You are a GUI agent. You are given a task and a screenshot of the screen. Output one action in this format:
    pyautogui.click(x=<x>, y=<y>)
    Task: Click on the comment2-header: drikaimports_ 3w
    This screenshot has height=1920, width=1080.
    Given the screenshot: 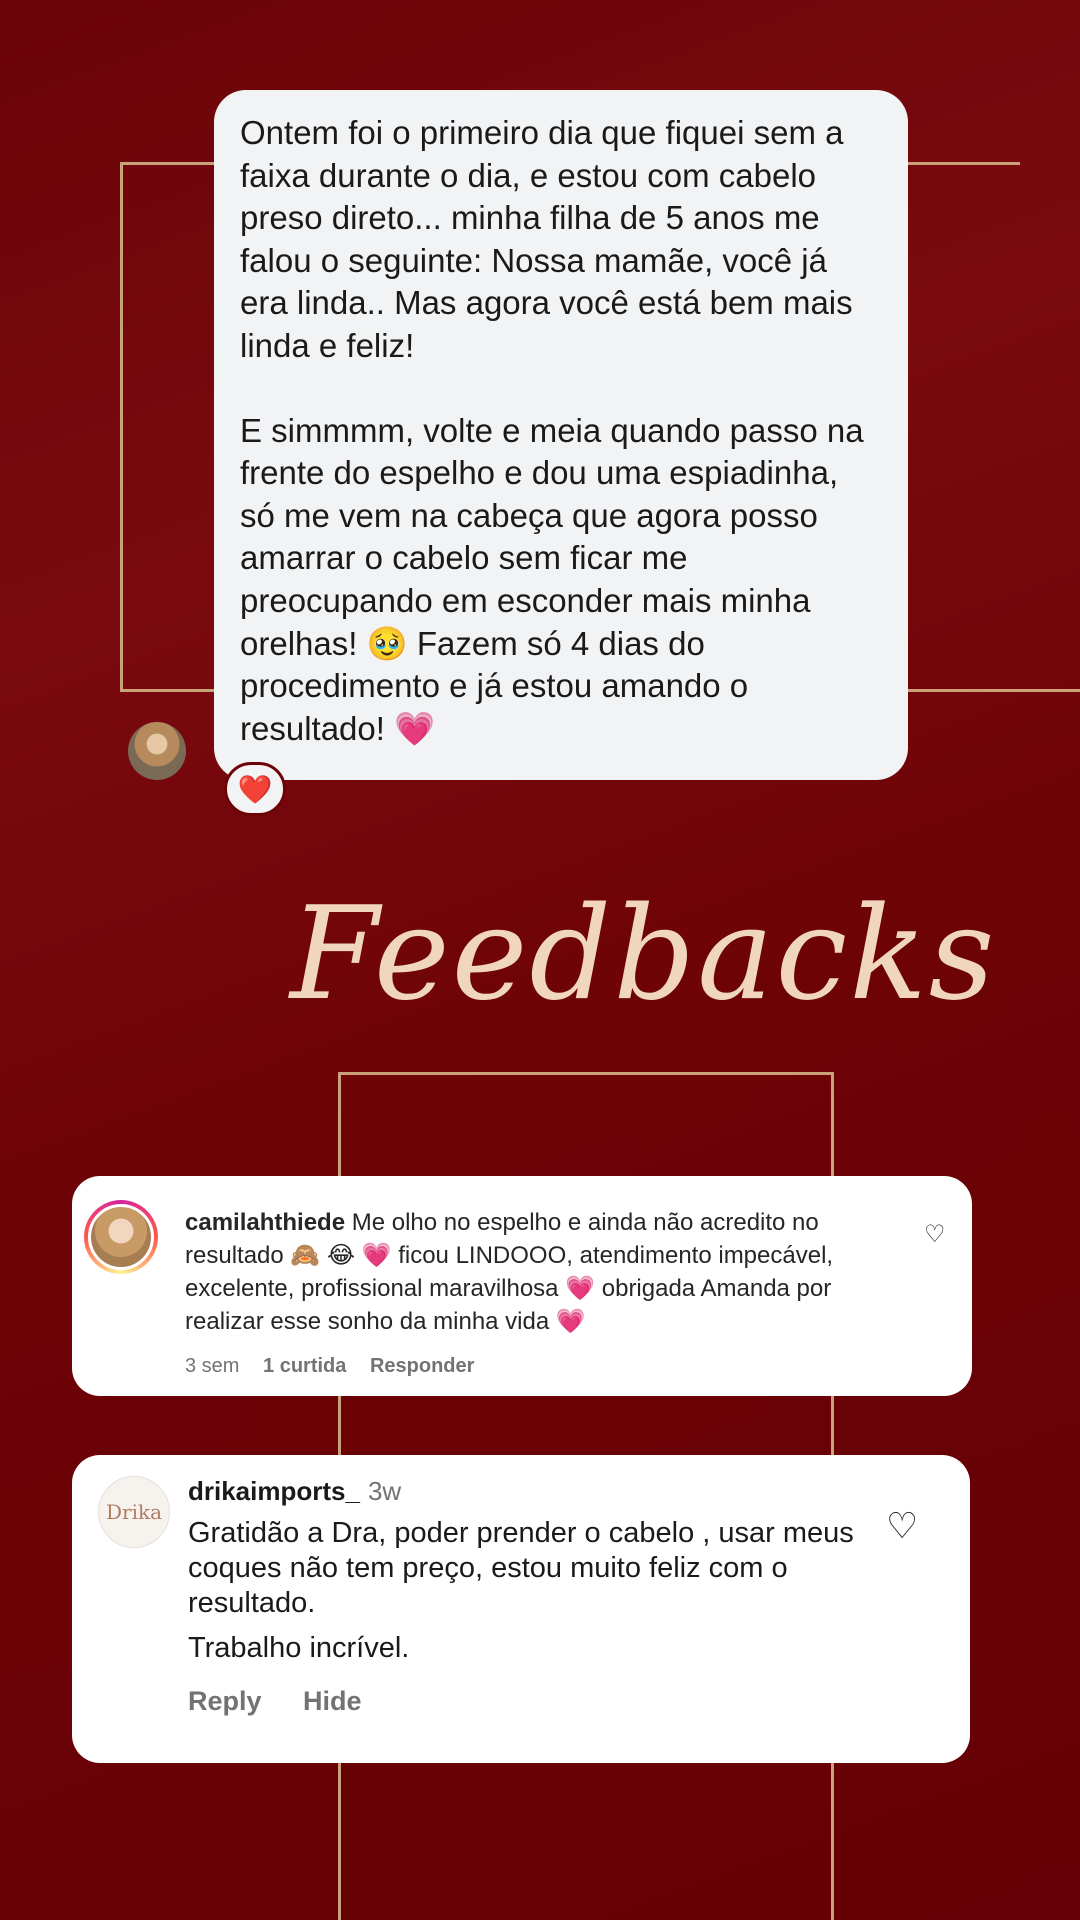 What is the action you would take?
    pyautogui.click(x=294, y=1491)
    